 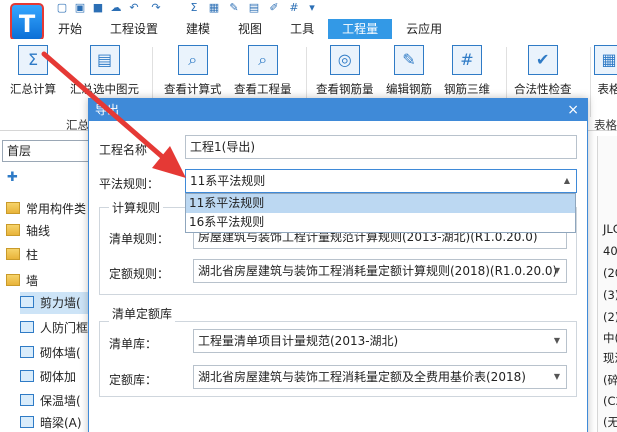 What do you see at coordinates (198, 29) in the screenshot?
I see `tab-modeling: 建模` at bounding box center [198, 29].